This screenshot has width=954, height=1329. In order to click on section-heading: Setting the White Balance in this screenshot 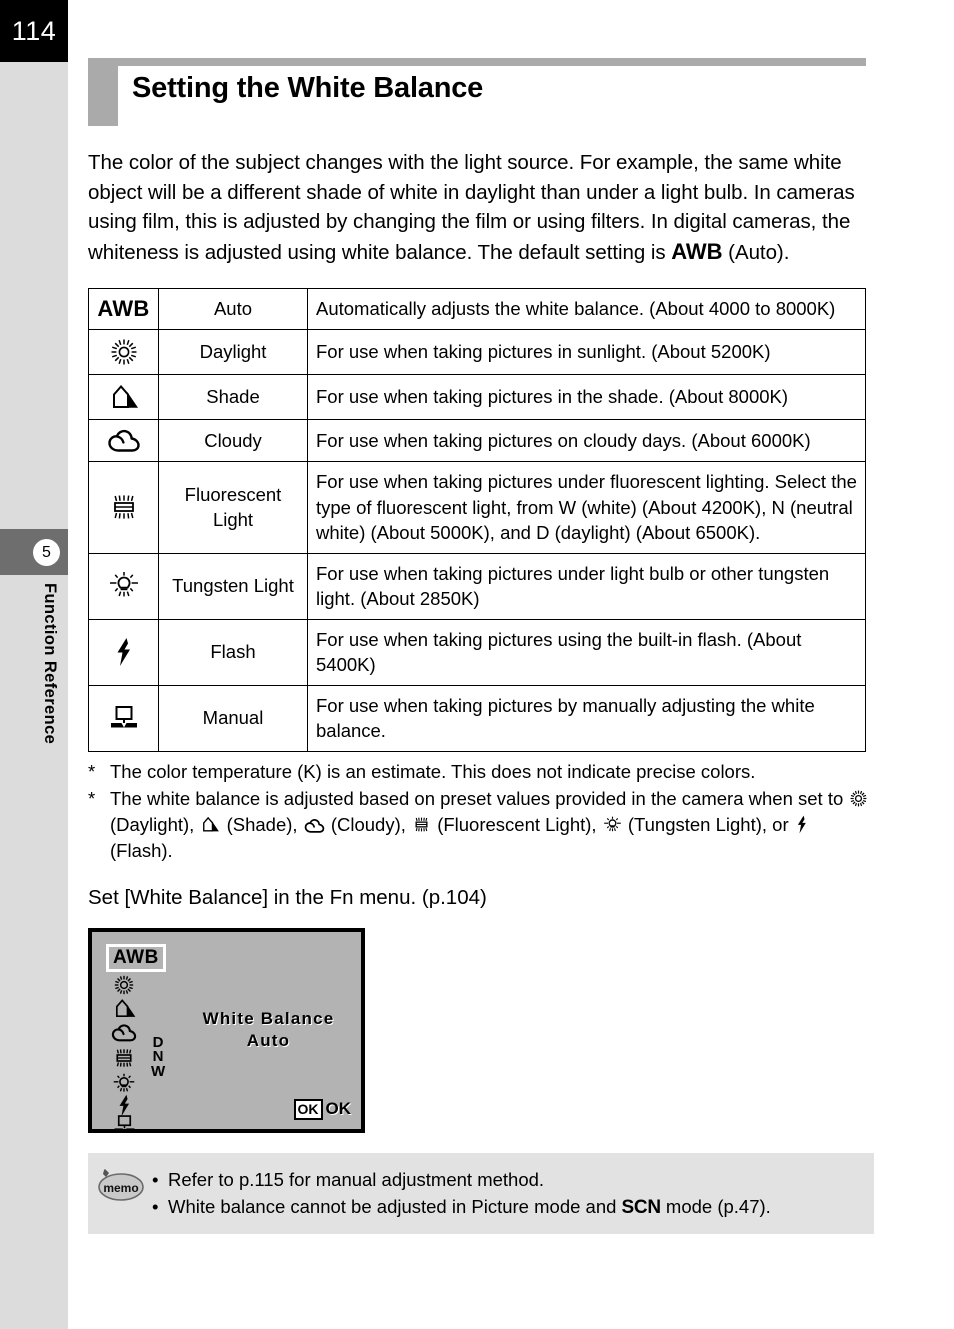, I will do `click(483, 94)`.